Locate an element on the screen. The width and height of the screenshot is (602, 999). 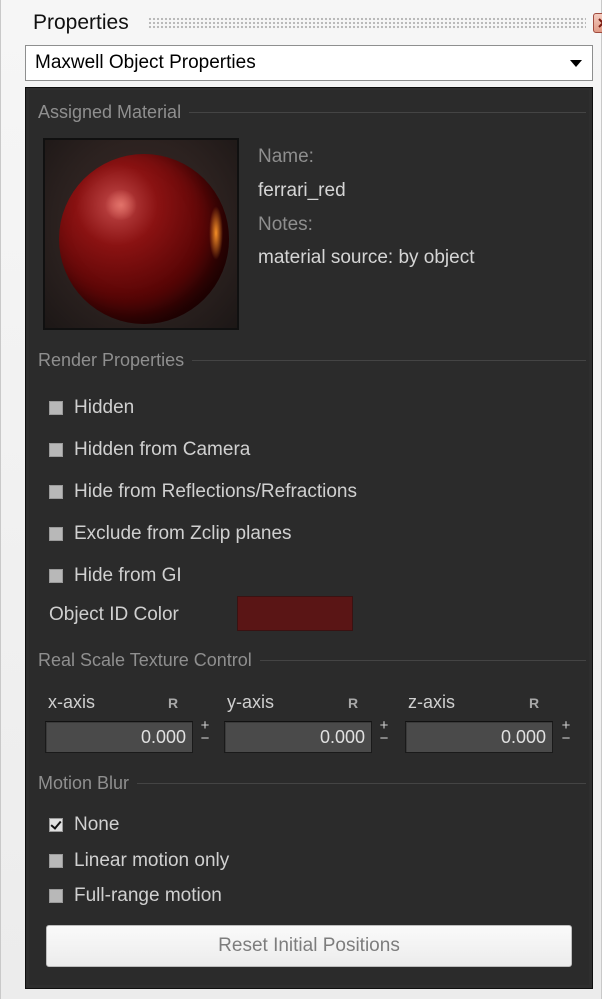
z-axis-r-button: R is located at coordinates (534, 703).